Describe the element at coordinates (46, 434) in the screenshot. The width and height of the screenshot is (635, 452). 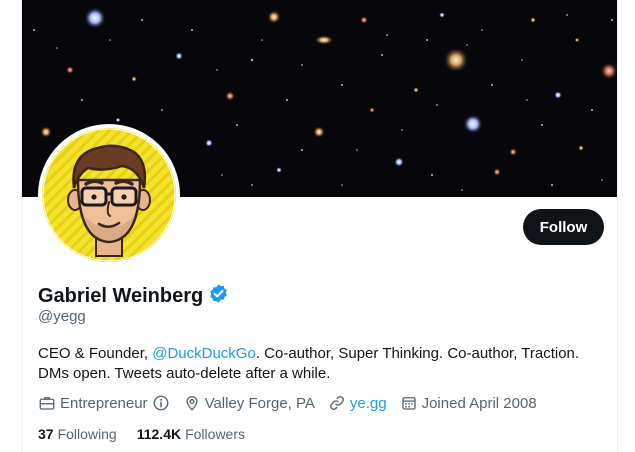
I see `following-count: 37` at that location.